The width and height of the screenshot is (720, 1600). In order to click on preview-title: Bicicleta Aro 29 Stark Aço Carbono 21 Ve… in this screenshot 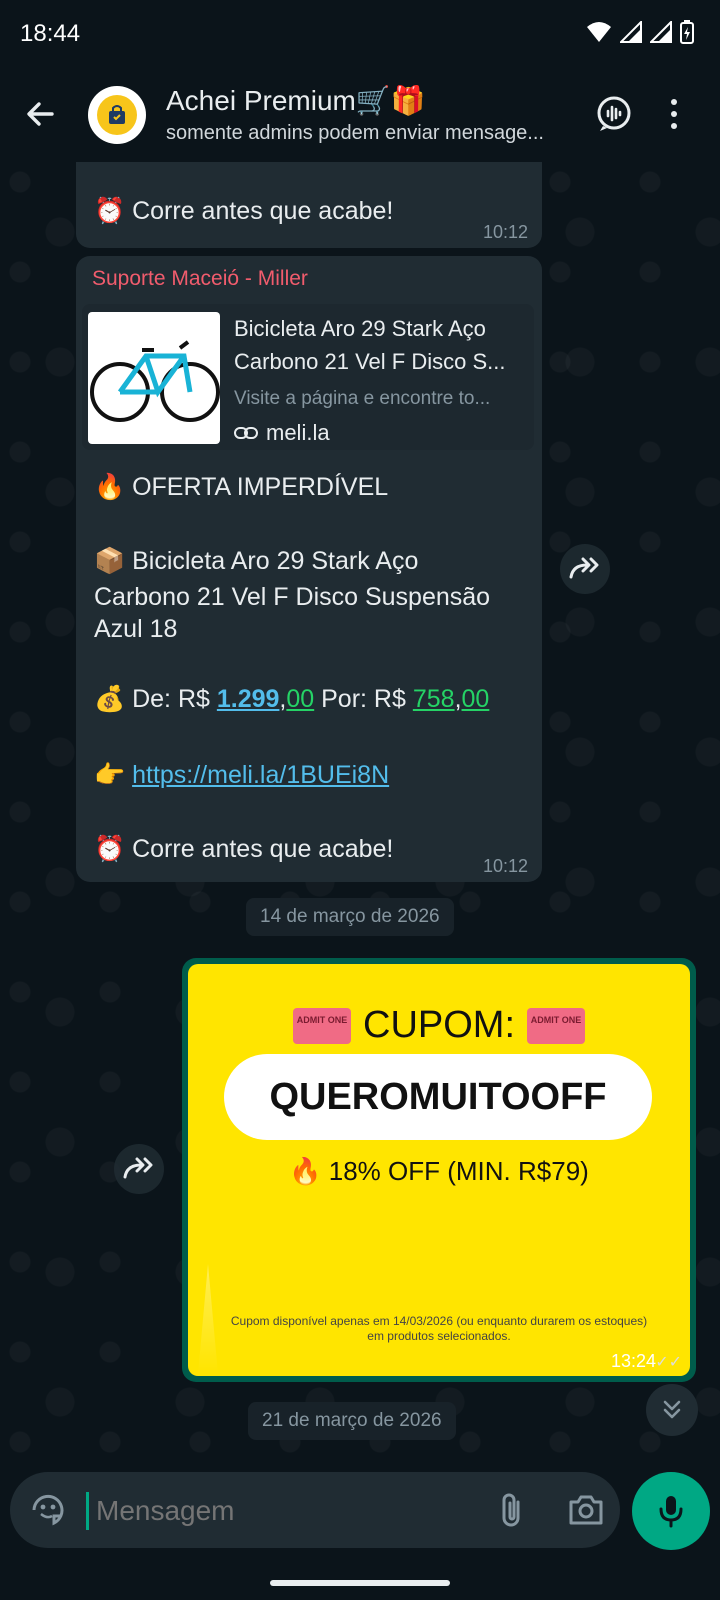, I will do `click(370, 345)`.